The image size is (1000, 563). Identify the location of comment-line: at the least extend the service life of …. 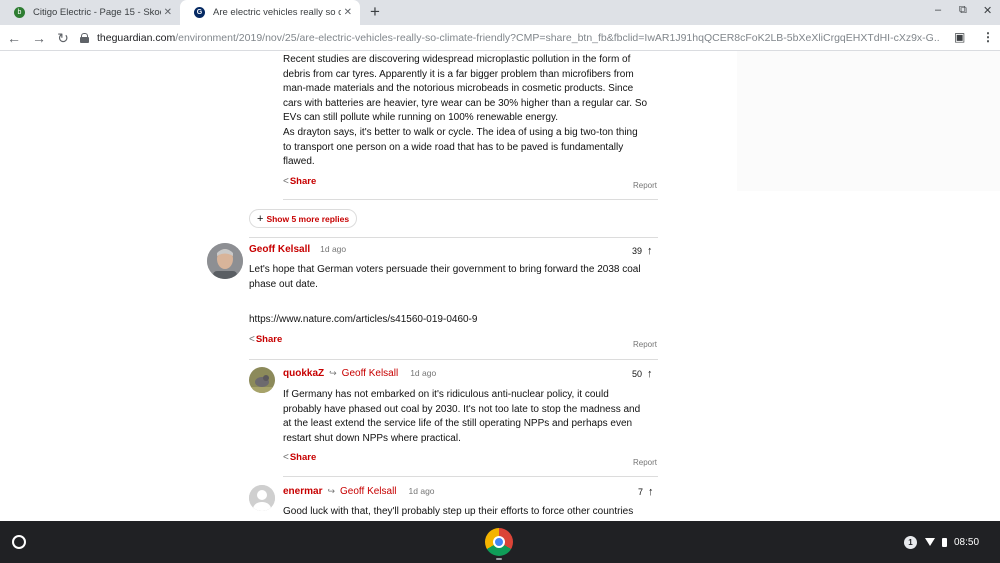
(458, 424).